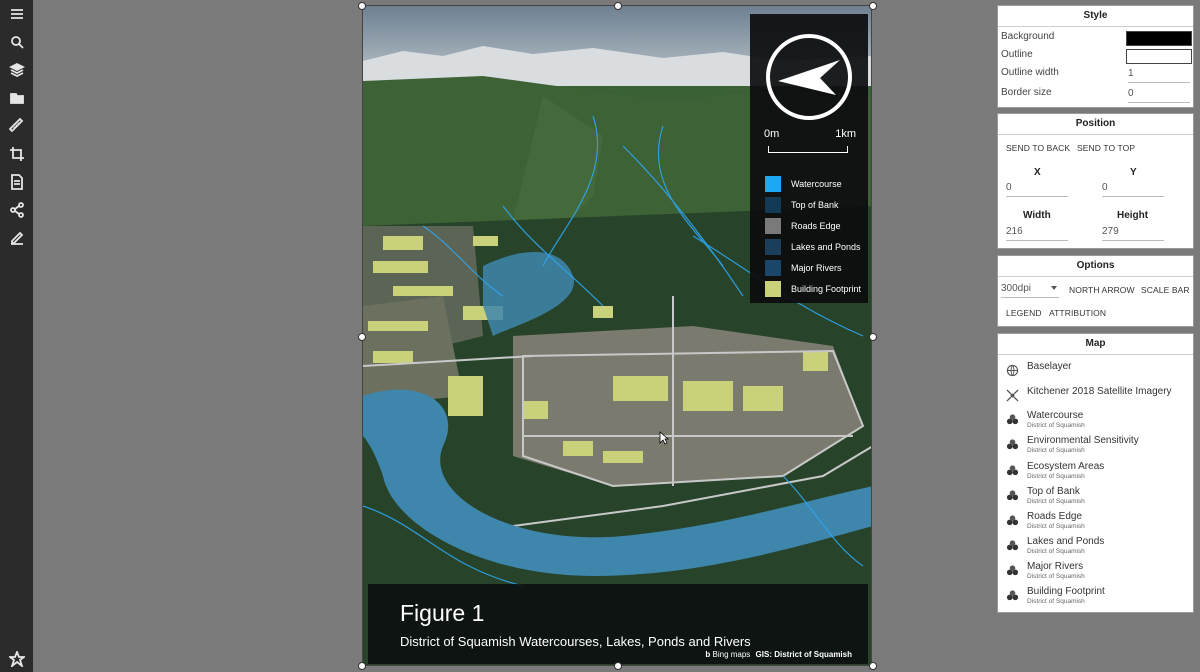 This screenshot has width=1200, height=672. I want to click on north-arrow-button: NORTH ARROW, so click(1102, 290).